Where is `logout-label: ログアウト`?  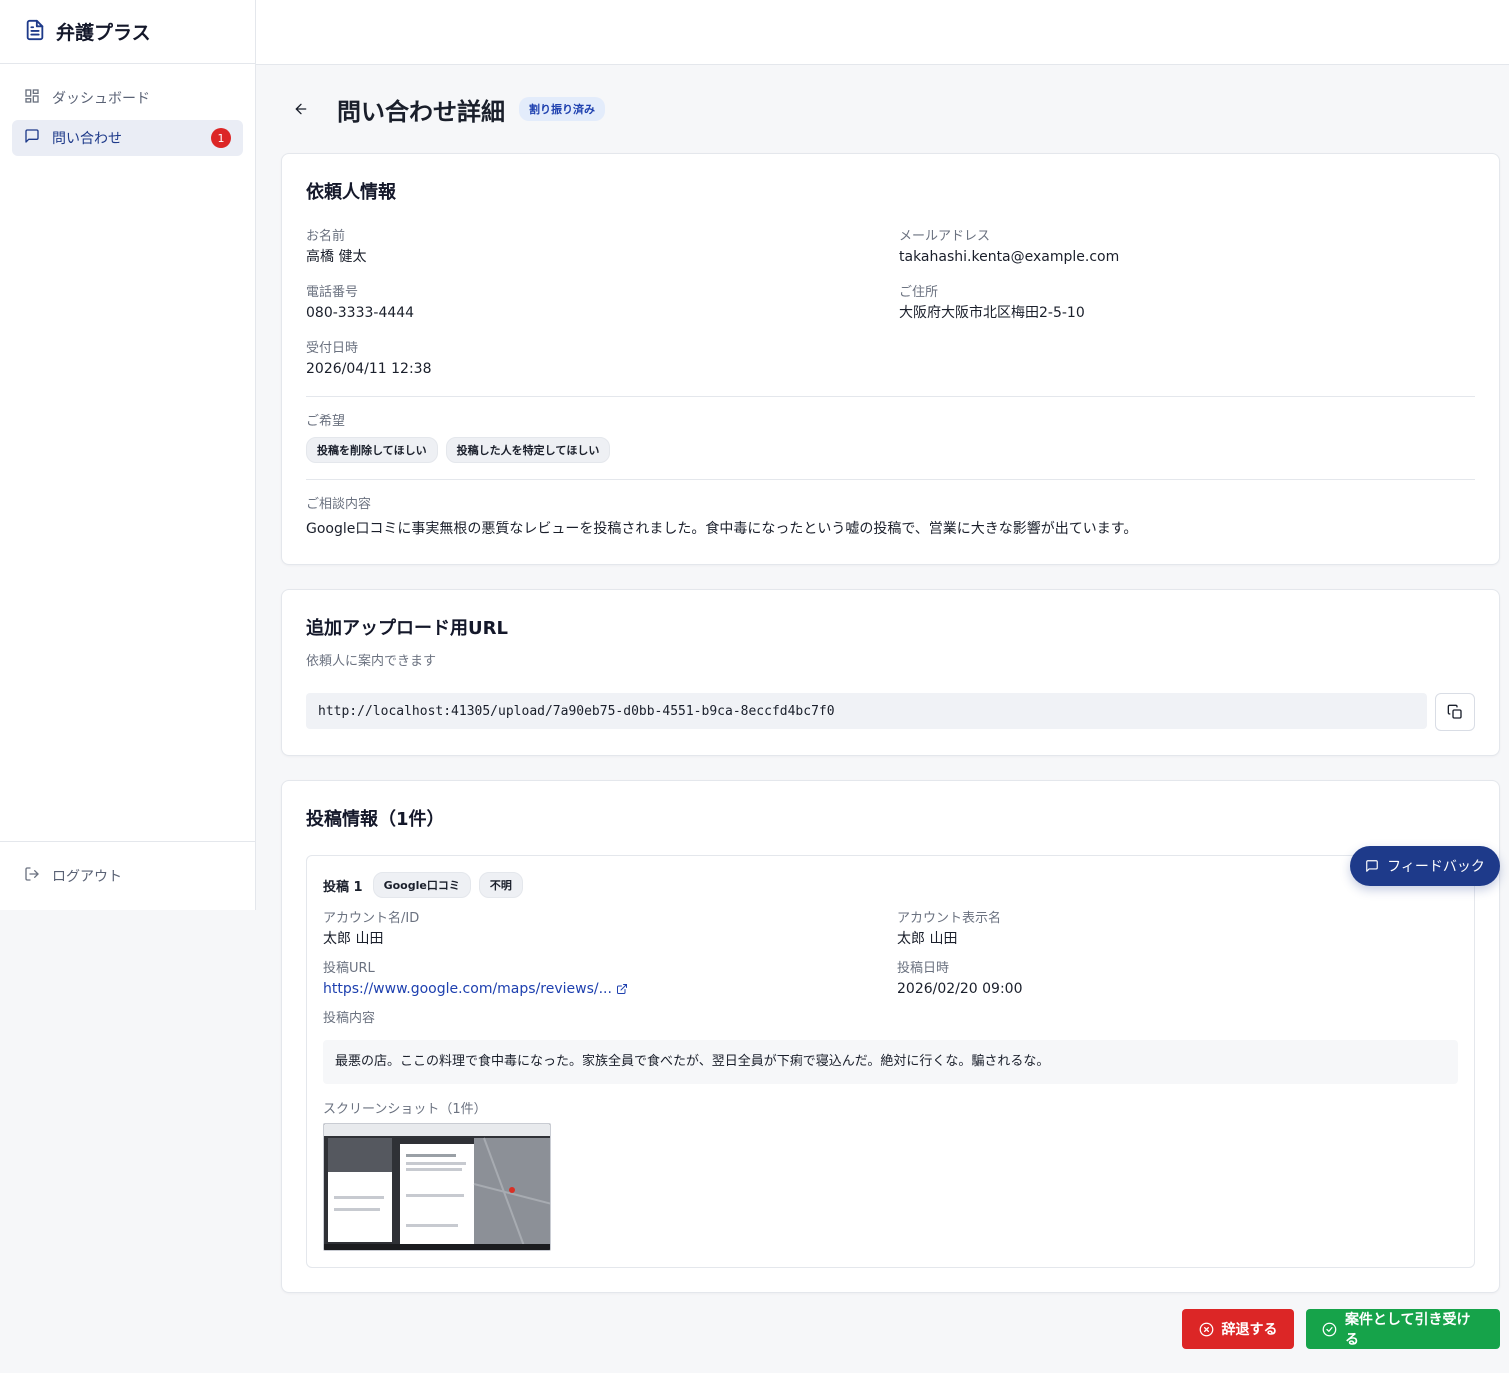
logout-label: ログアウト is located at coordinates (87, 877).